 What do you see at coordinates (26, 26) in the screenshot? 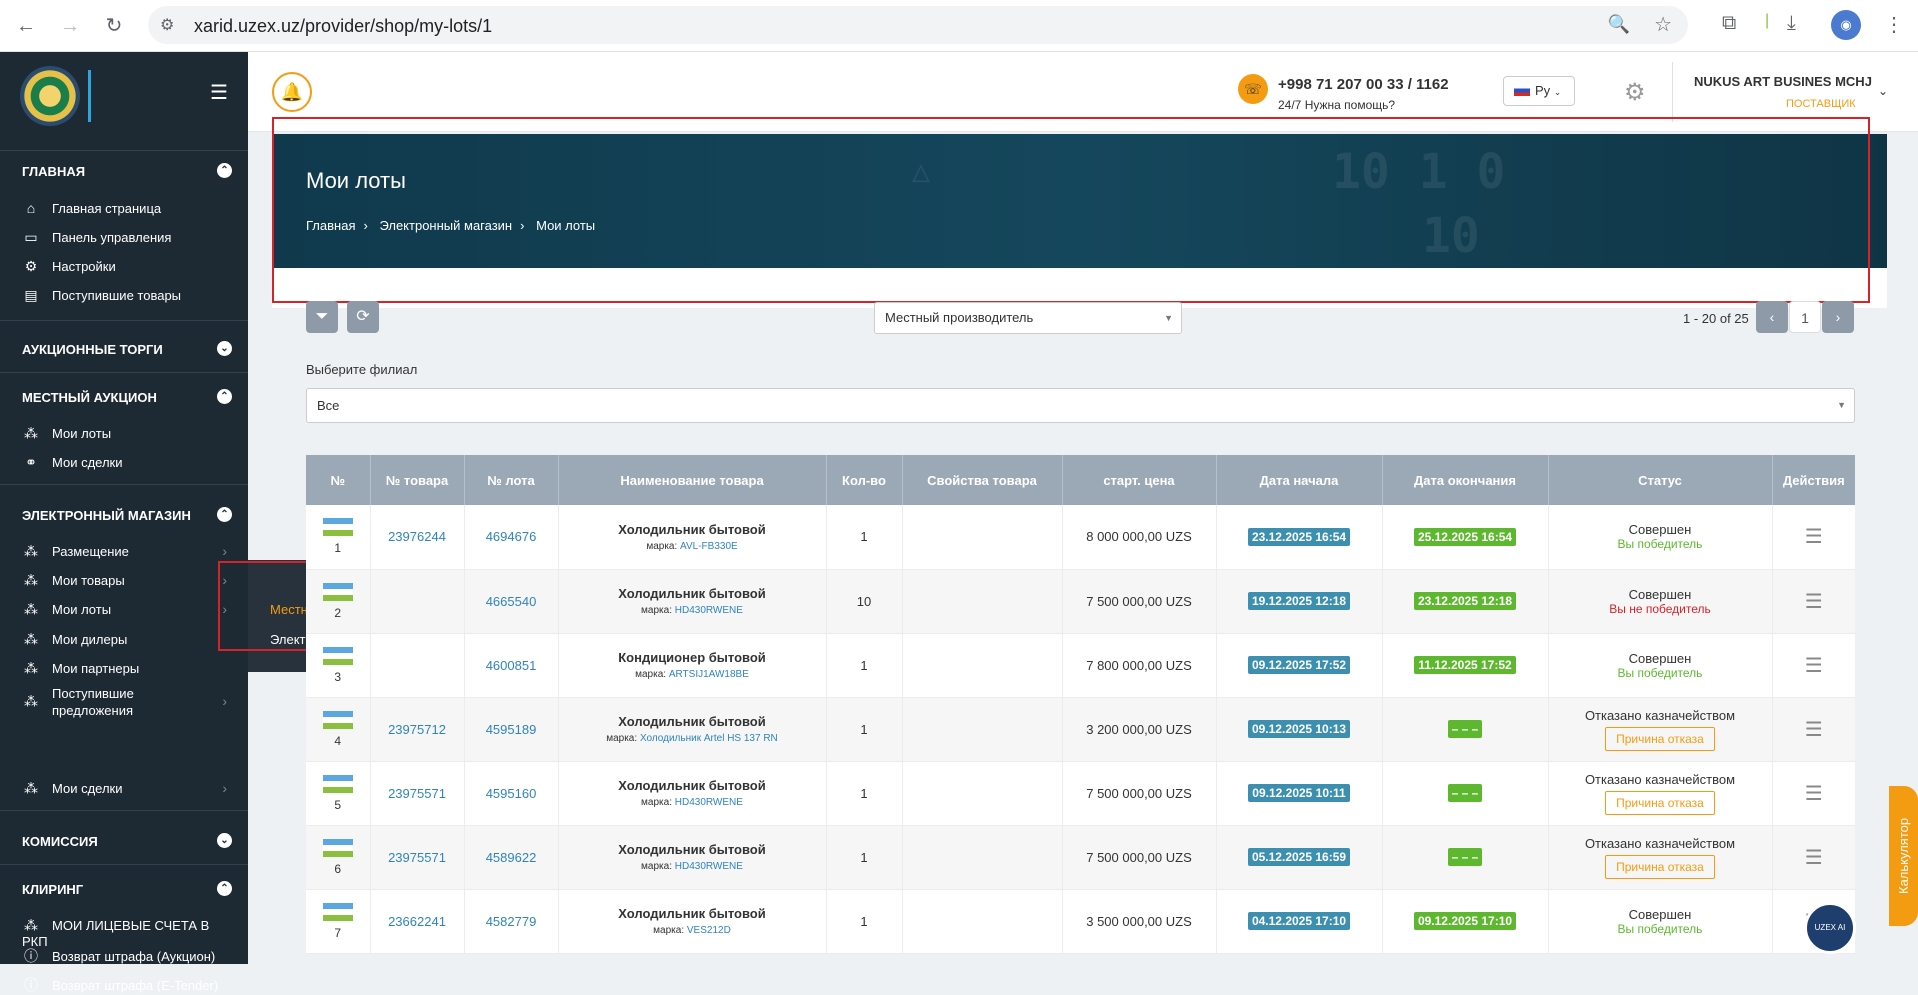
I see `back-icon: ←` at bounding box center [26, 26].